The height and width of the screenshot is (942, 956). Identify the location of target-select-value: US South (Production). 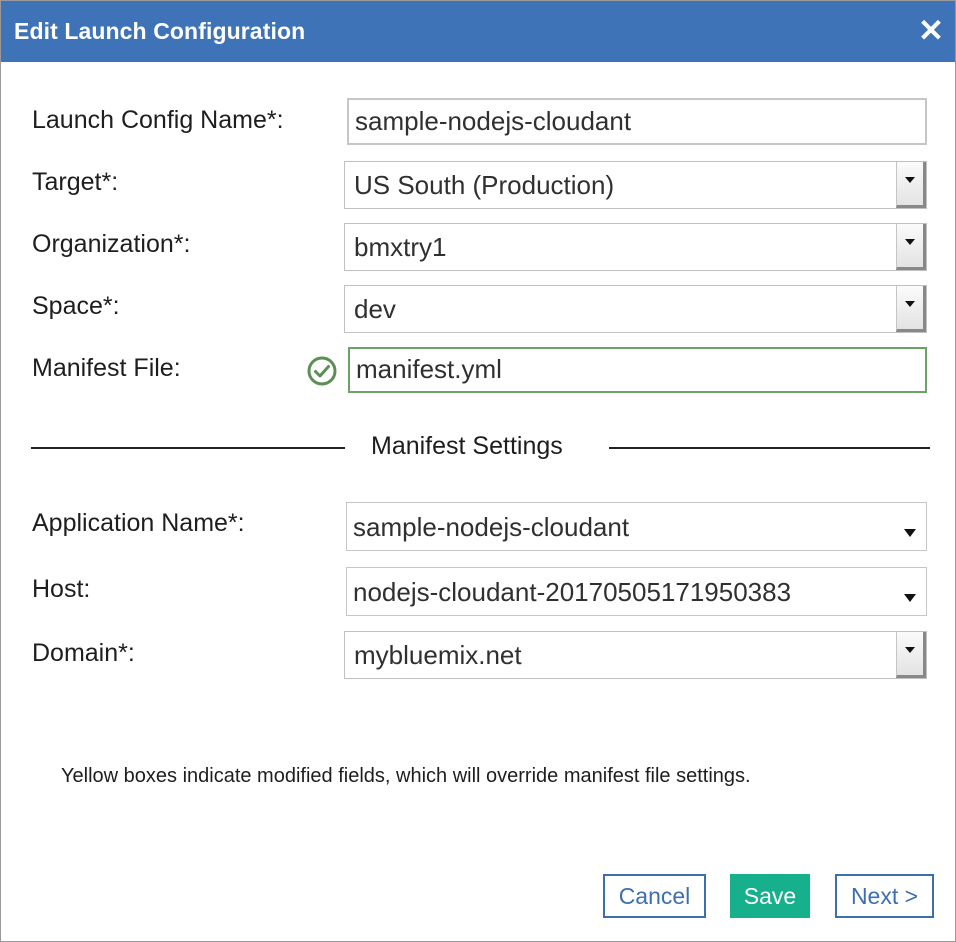
(484, 185).